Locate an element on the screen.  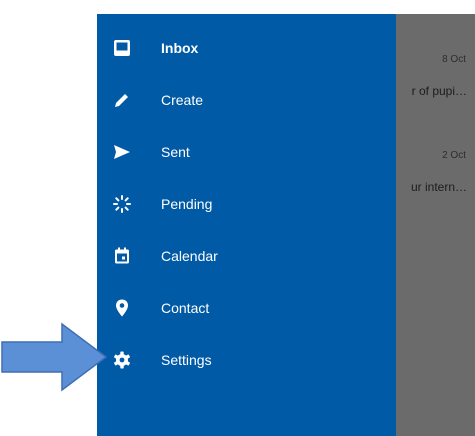
nav-item-label: Settings is located at coordinates (186, 360).